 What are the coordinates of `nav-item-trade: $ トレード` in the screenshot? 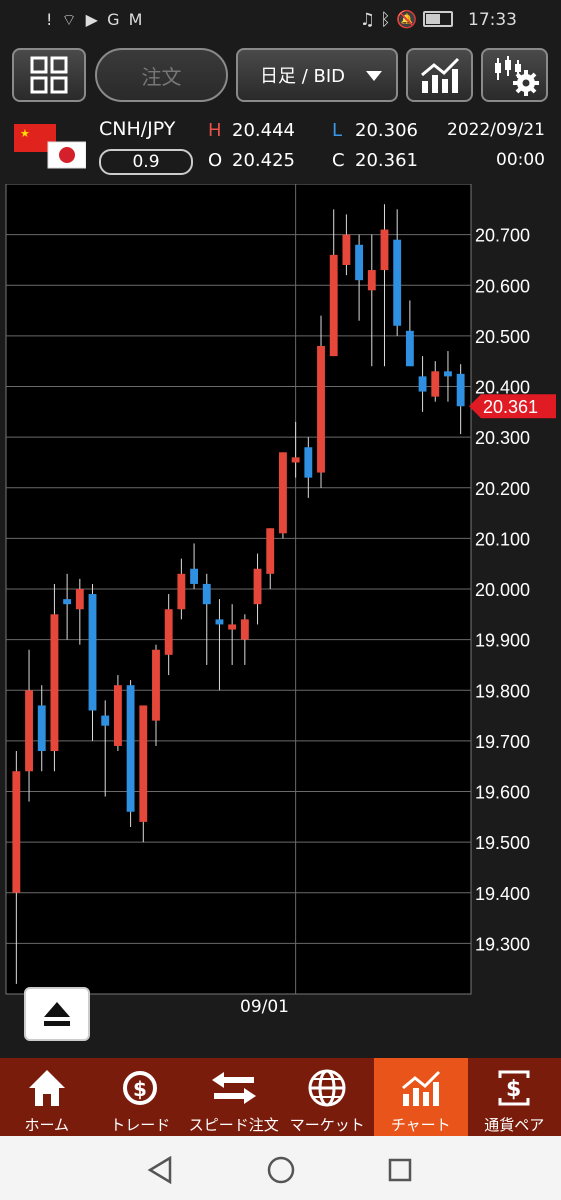 It's located at (141, 1097).